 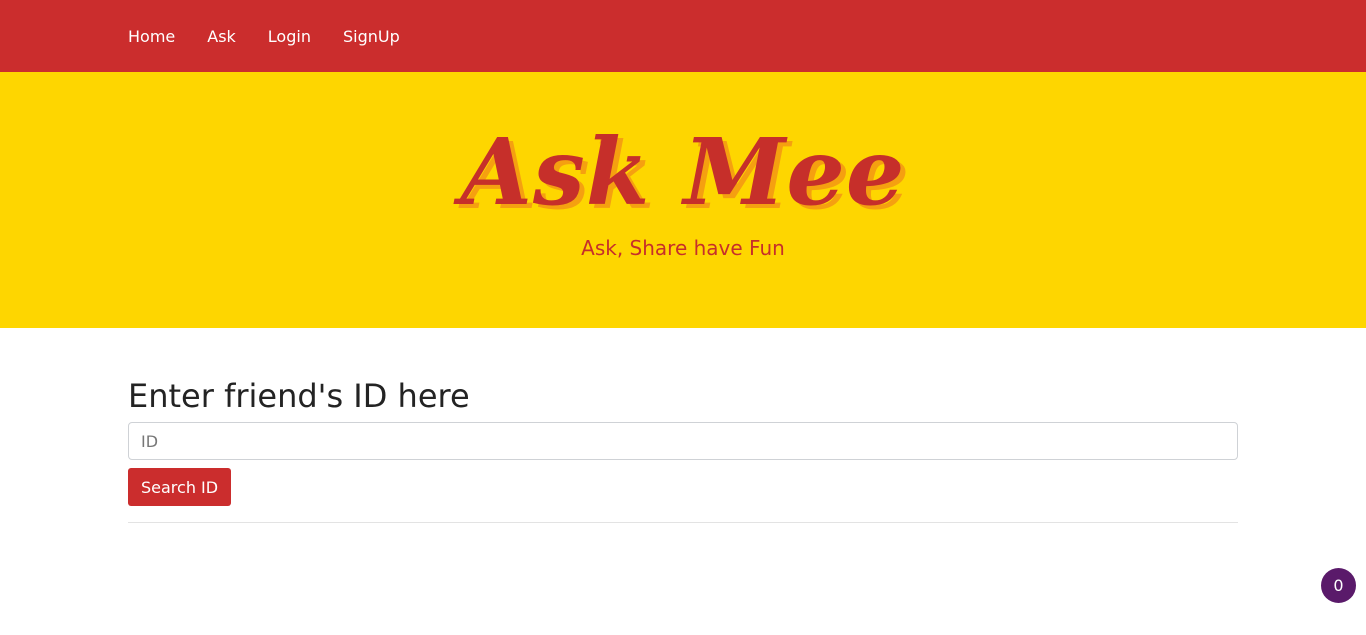 I want to click on nav-link-signup: SignUp, so click(x=371, y=36).